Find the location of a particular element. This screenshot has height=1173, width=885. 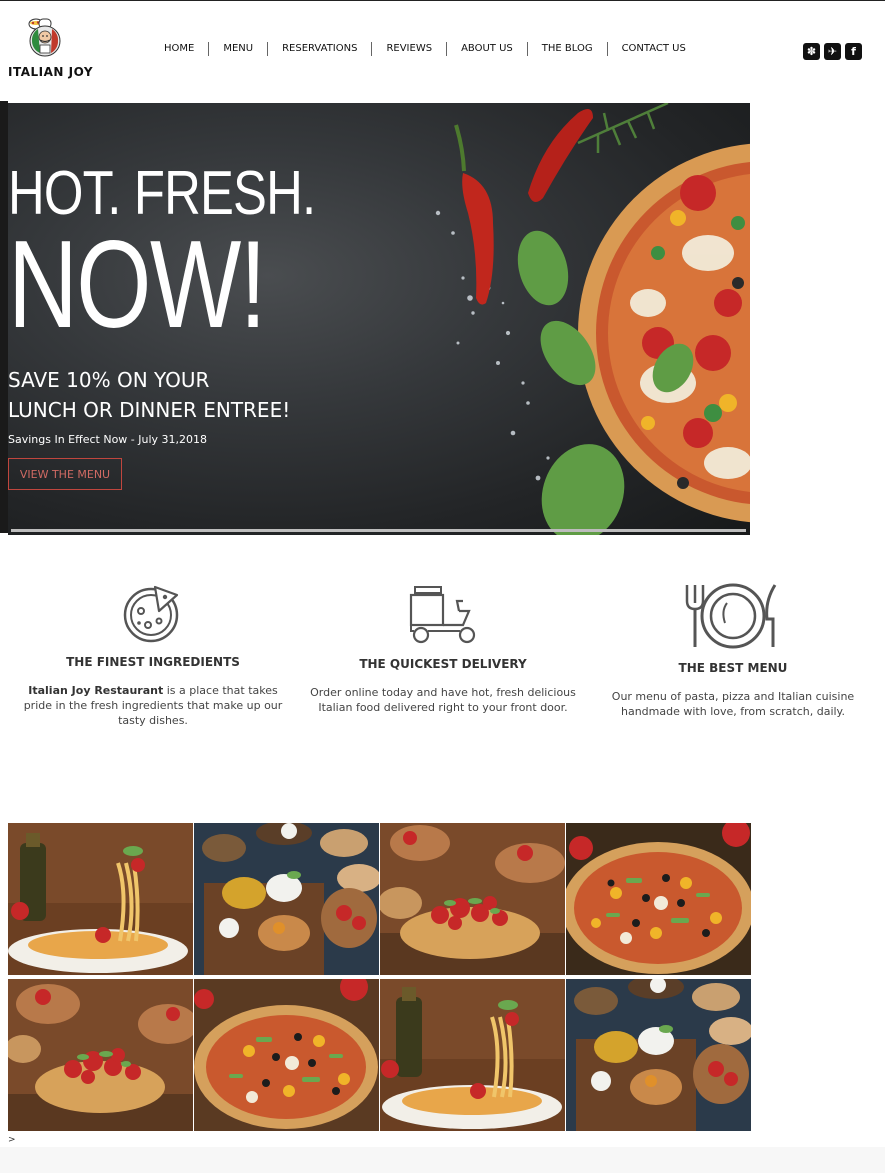

feature-title: THE QUICKEST DELIVERY is located at coordinates (443, 664).